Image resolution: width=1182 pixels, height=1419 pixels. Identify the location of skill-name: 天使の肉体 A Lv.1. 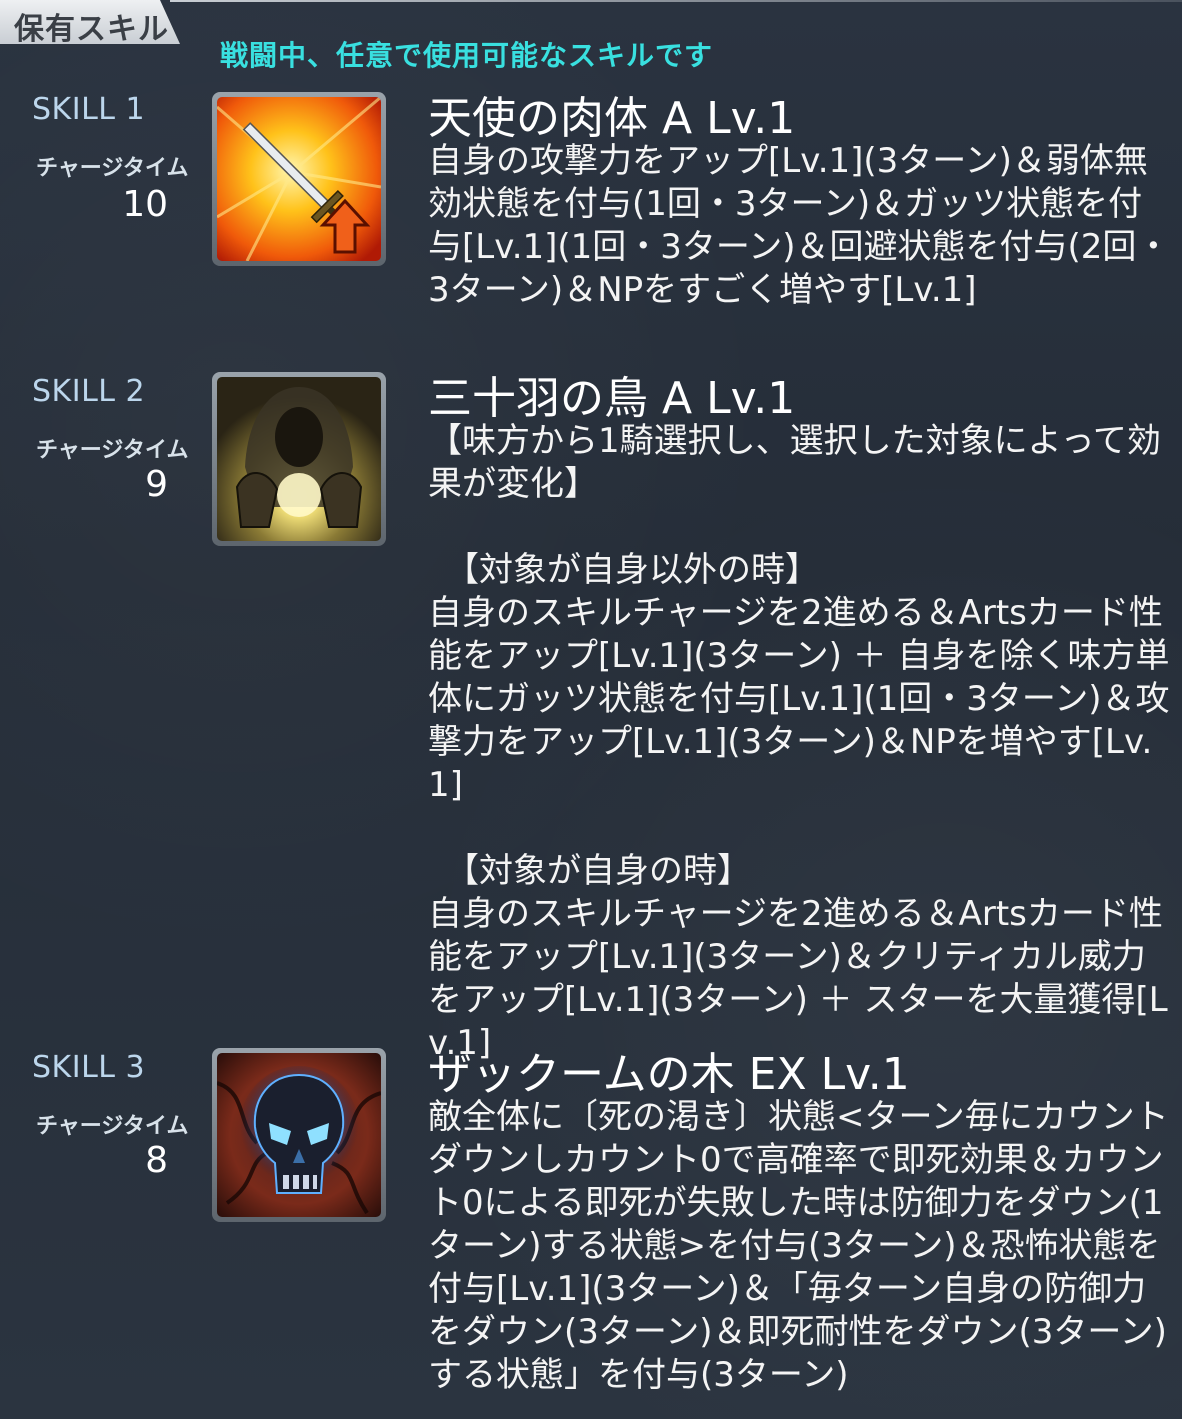
(612, 118).